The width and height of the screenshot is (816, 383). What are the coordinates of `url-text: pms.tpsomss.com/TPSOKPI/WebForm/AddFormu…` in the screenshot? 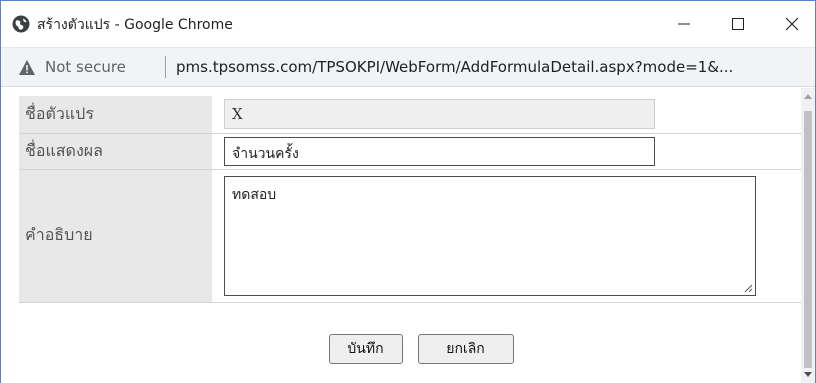 It's located at (491, 67).